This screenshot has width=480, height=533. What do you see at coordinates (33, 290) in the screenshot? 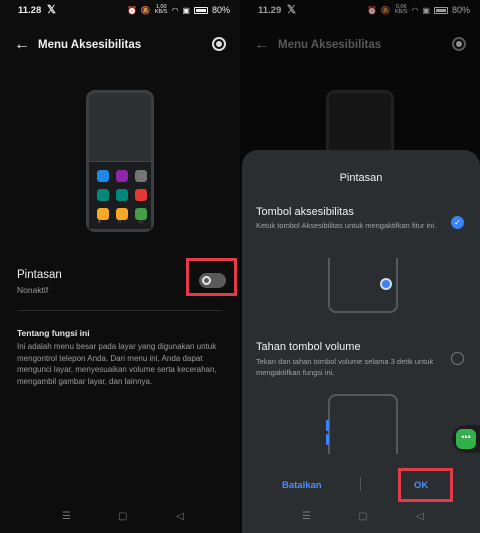
I see `shortcut-status: Nonaktif` at bounding box center [33, 290].